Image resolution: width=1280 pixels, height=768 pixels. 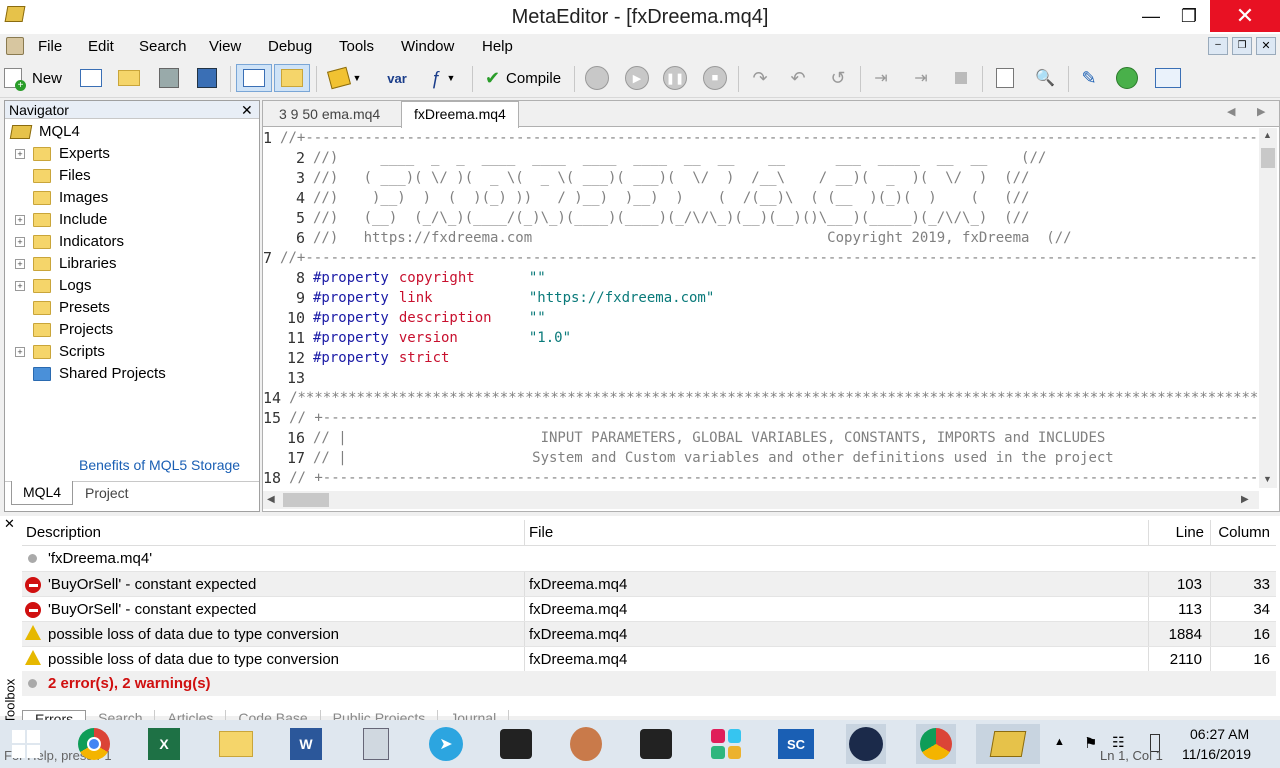 I want to click on toolbox-close-icon: ✕, so click(x=9, y=524).